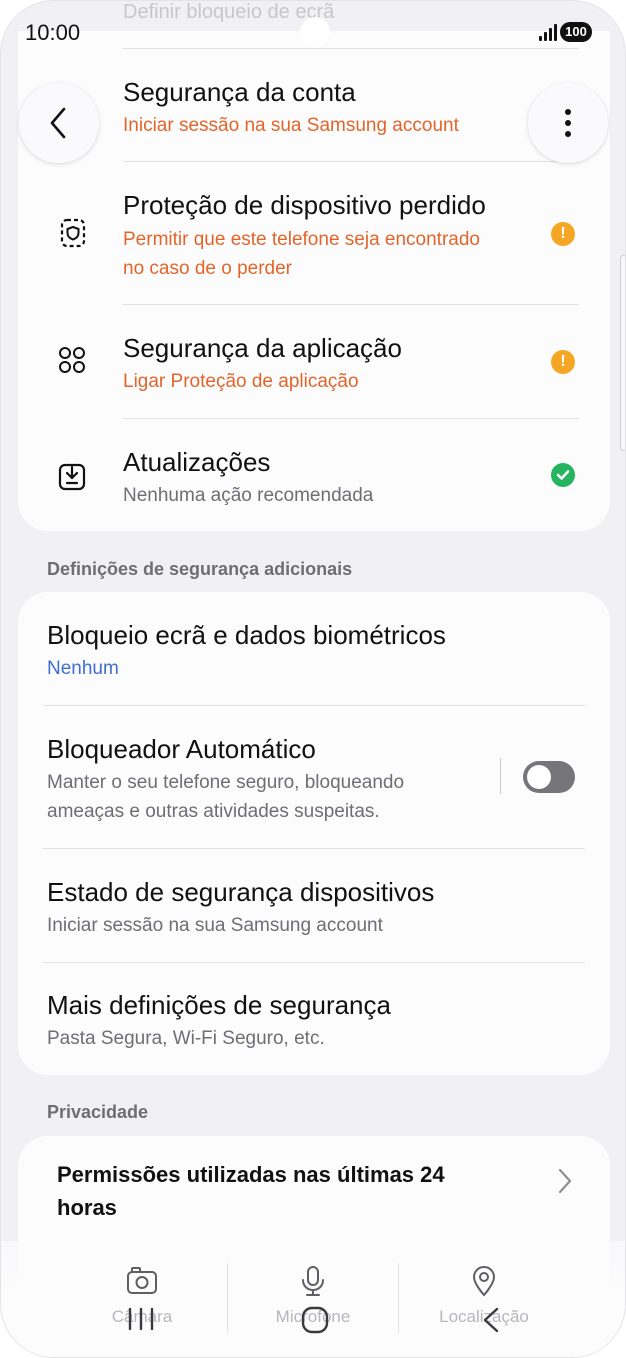 The width and height of the screenshot is (626, 1358). I want to click on permissions-title-2: horas, so click(87, 1207).